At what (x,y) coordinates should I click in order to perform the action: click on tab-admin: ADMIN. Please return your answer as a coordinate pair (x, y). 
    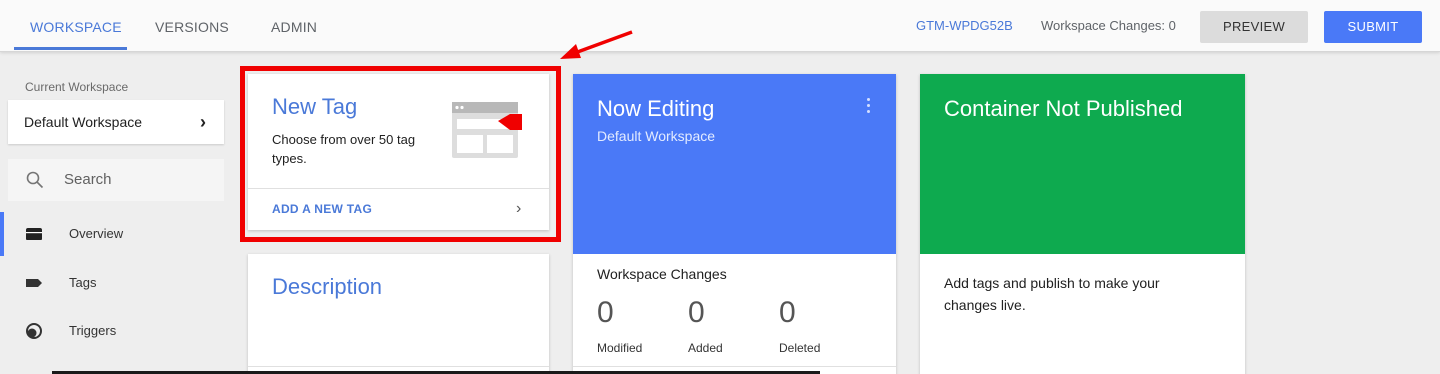
    Looking at the image, I should click on (294, 26).